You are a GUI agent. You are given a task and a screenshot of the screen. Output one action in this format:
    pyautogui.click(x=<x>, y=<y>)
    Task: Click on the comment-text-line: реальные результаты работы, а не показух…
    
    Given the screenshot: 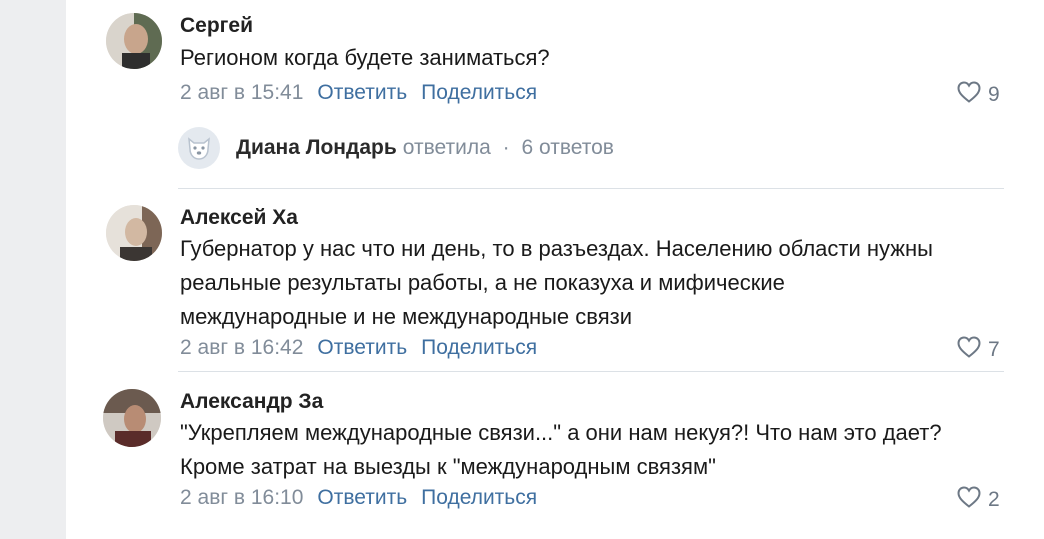 What is the action you would take?
    pyautogui.click(x=482, y=282)
    